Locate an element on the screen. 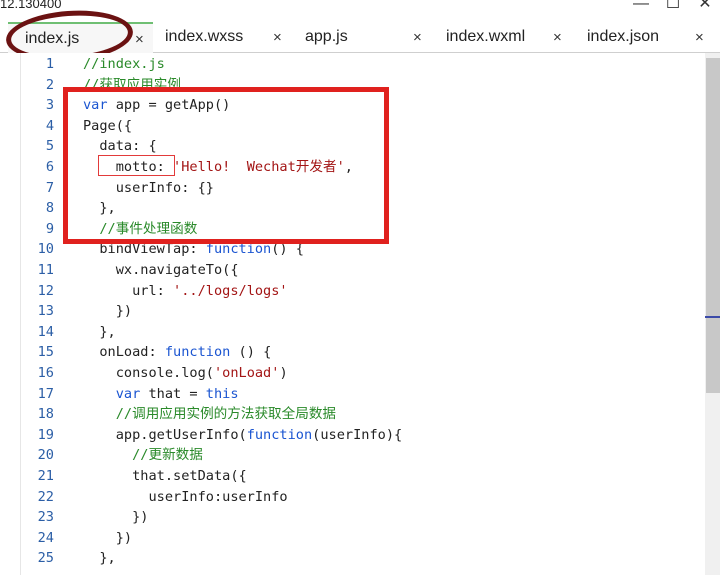  code-line: 11 wx.navigateTo({ is located at coordinates (352, 270).